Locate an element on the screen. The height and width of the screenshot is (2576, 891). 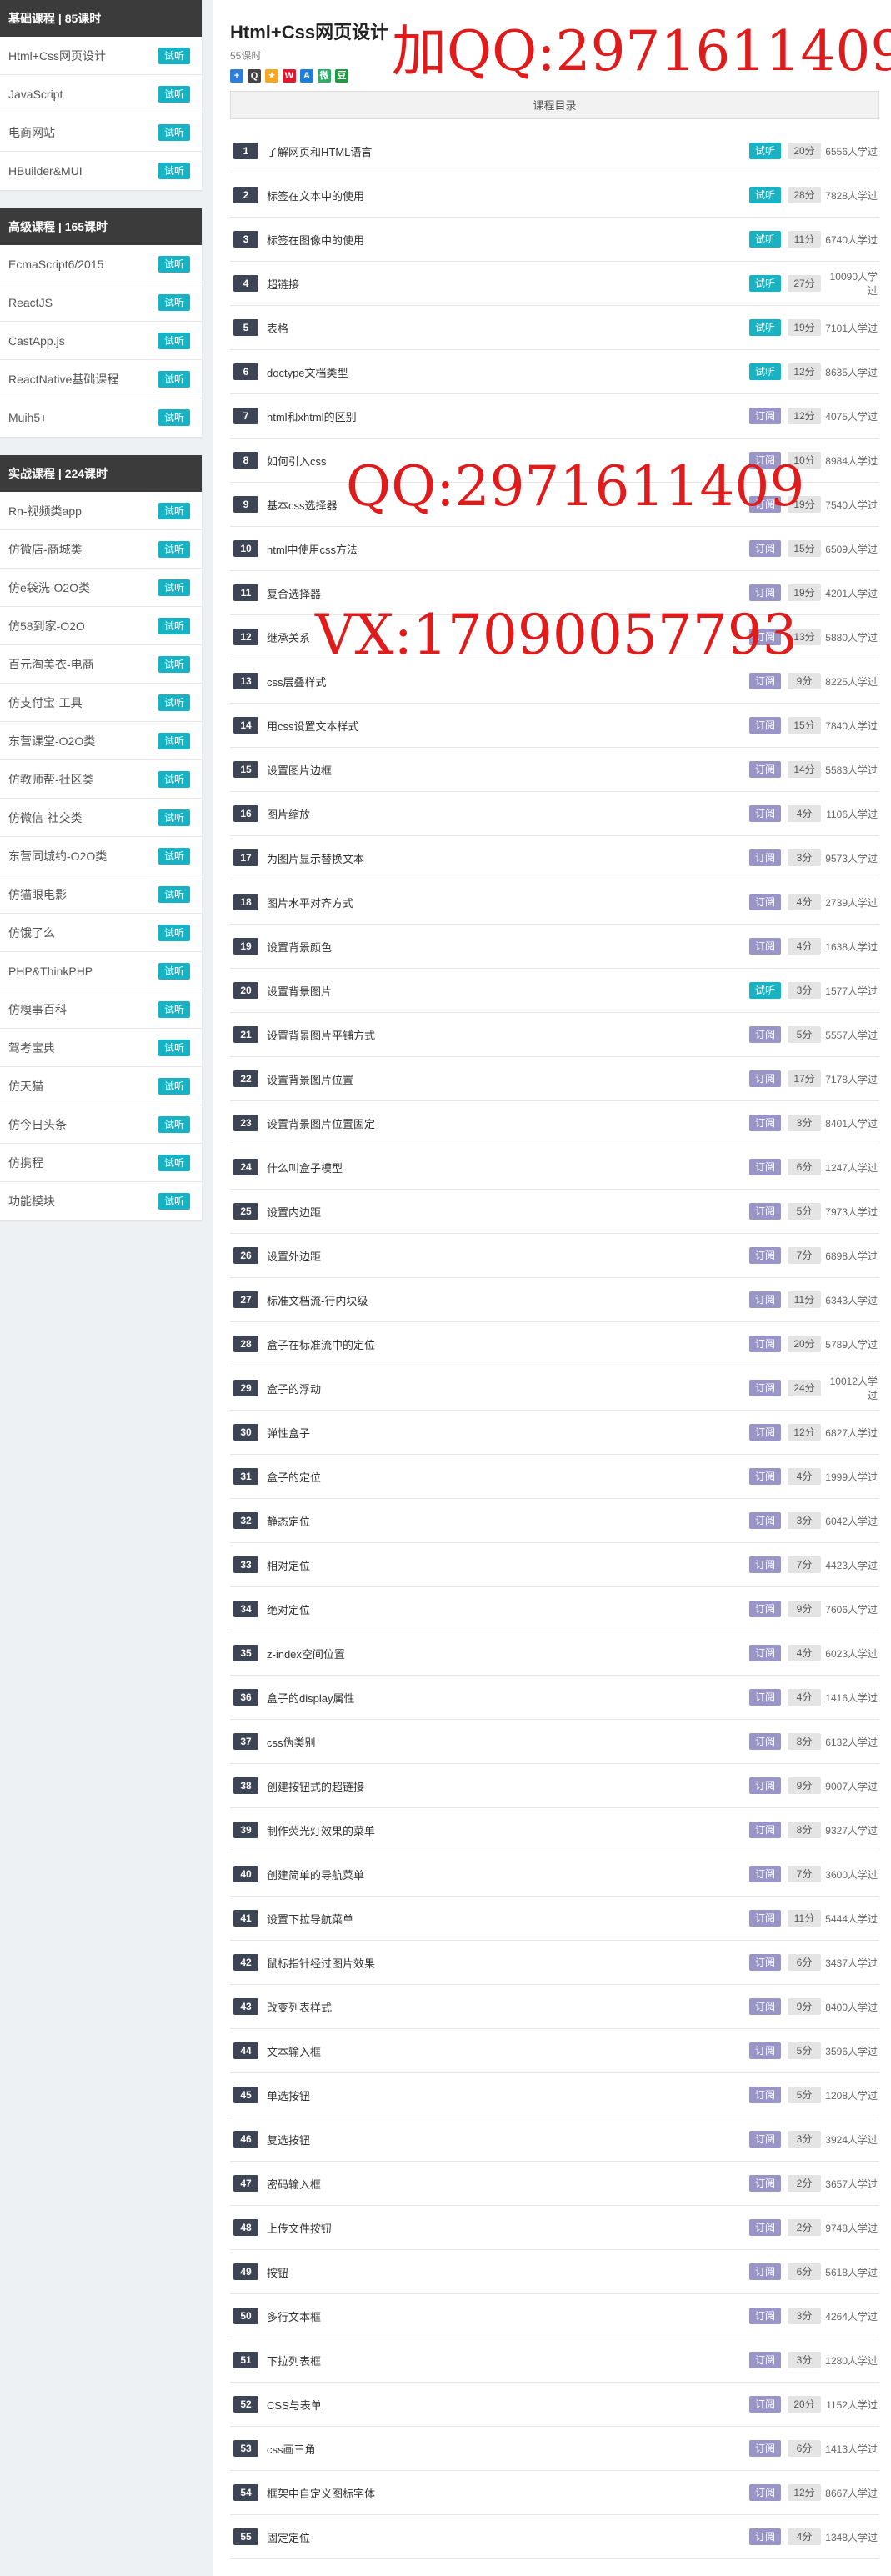
lesson-row: 24 什么叫盒子模型 订阅 6分 1247人学过 is located at coordinates (554, 1167).